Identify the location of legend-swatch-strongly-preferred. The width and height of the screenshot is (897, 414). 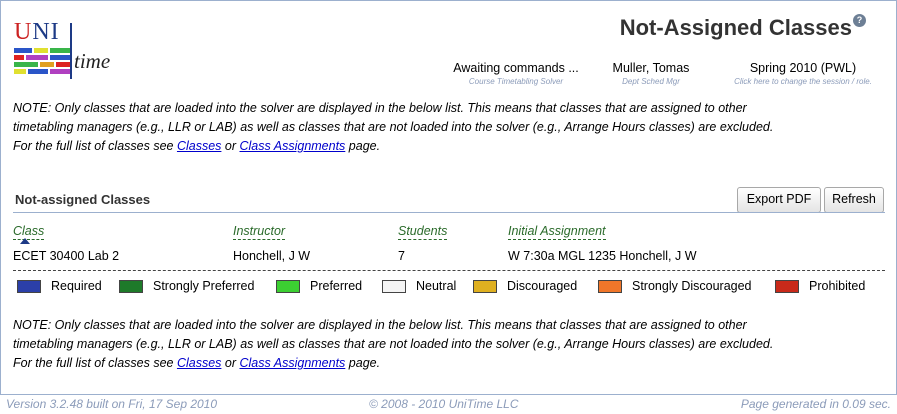
(131, 286).